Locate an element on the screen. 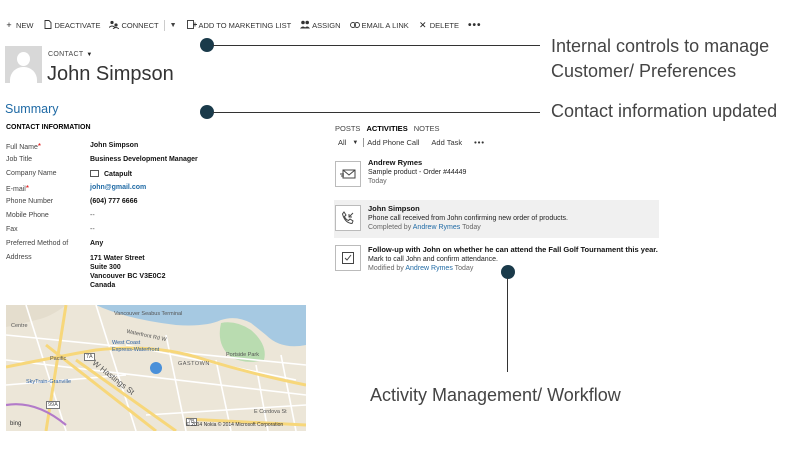  map-label: Portside Park is located at coordinates (243, 355).